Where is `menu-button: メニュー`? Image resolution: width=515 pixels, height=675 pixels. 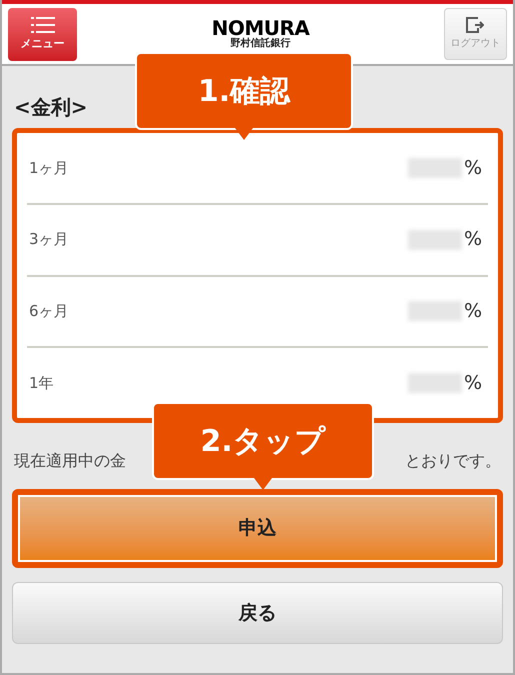 menu-button: メニュー is located at coordinates (42, 34).